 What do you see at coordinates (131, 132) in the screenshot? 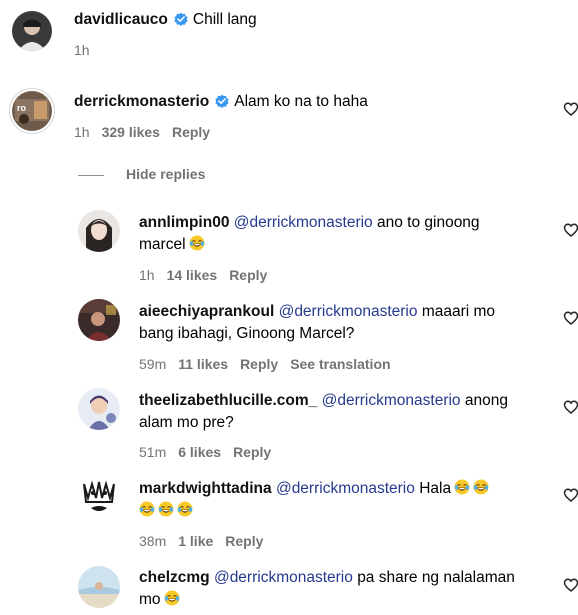
I see `comment-likes: 329 likes` at bounding box center [131, 132].